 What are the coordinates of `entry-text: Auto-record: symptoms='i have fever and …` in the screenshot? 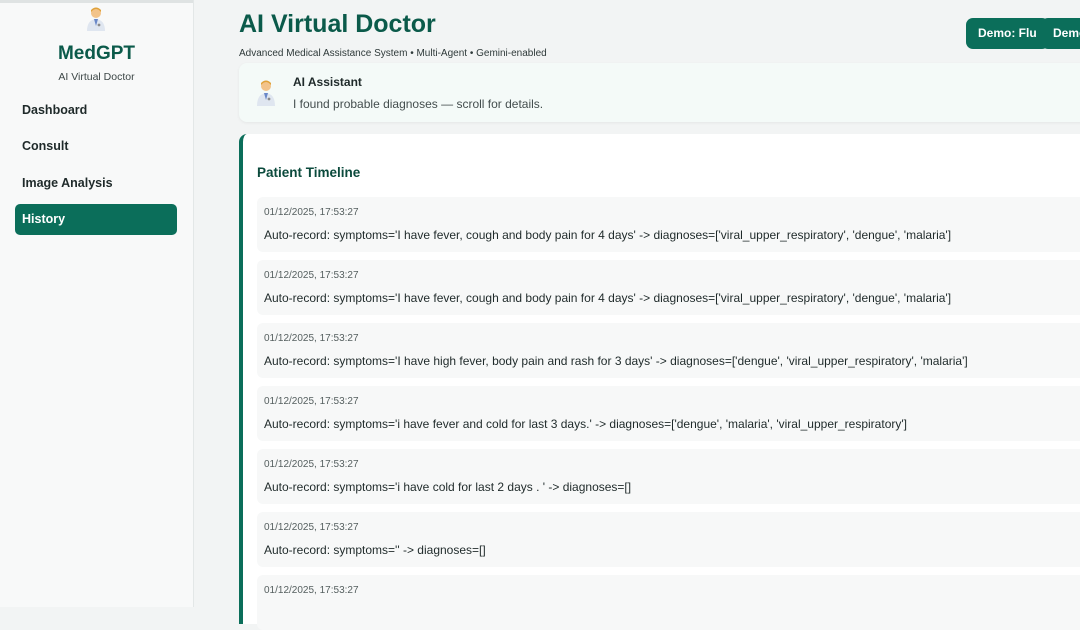 It's located at (585, 424).